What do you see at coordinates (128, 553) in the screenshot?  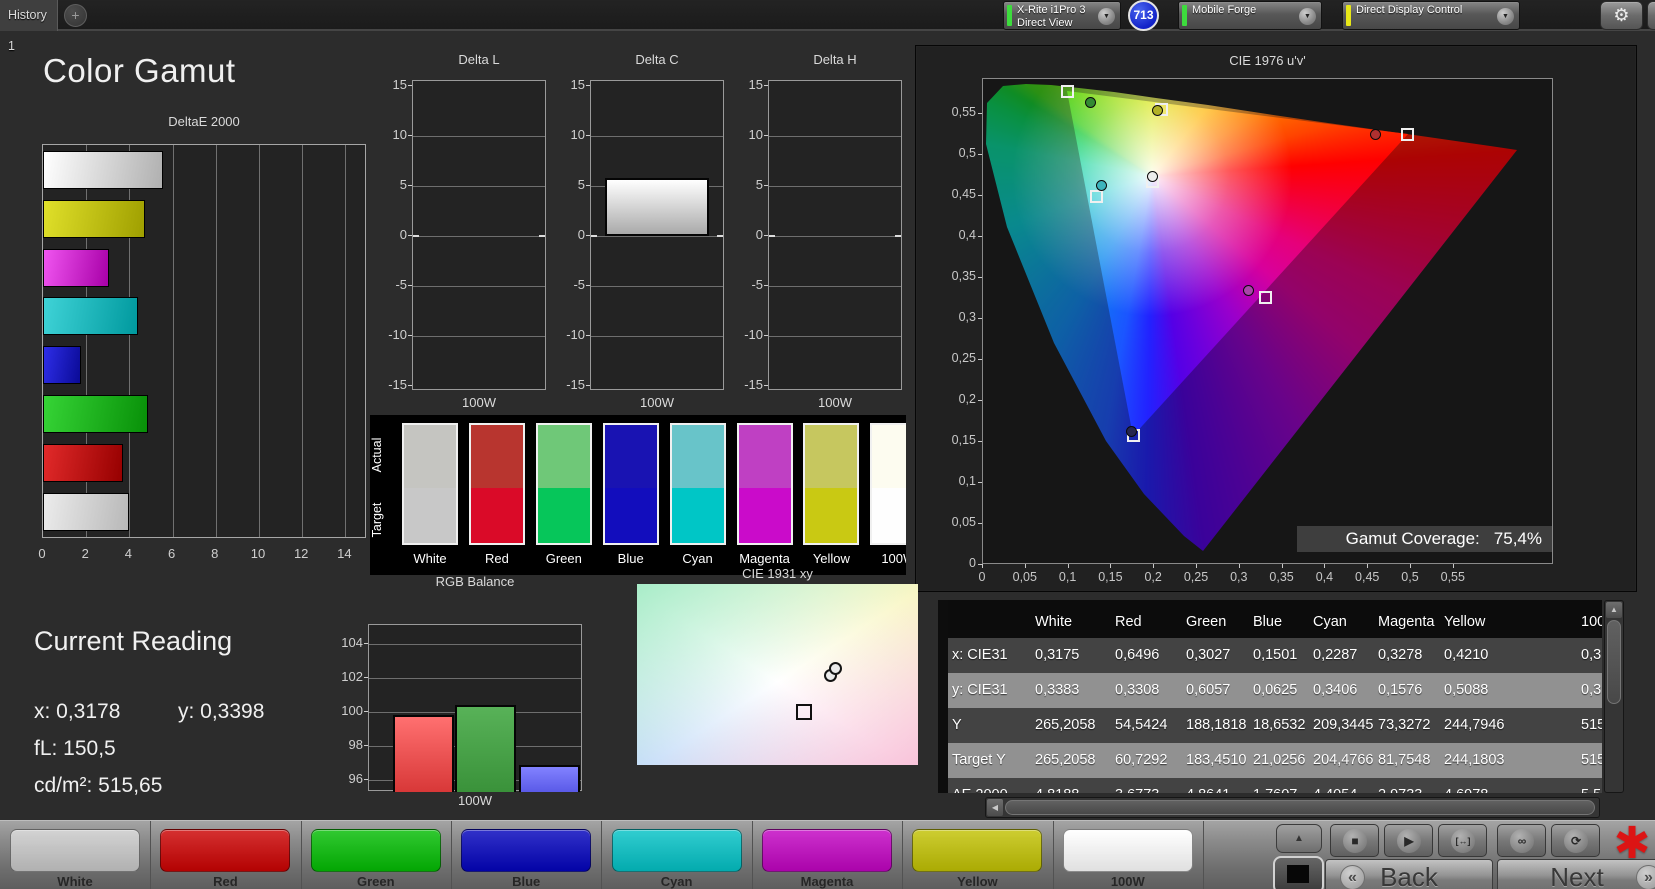 I see `x-tick-label: 4` at bounding box center [128, 553].